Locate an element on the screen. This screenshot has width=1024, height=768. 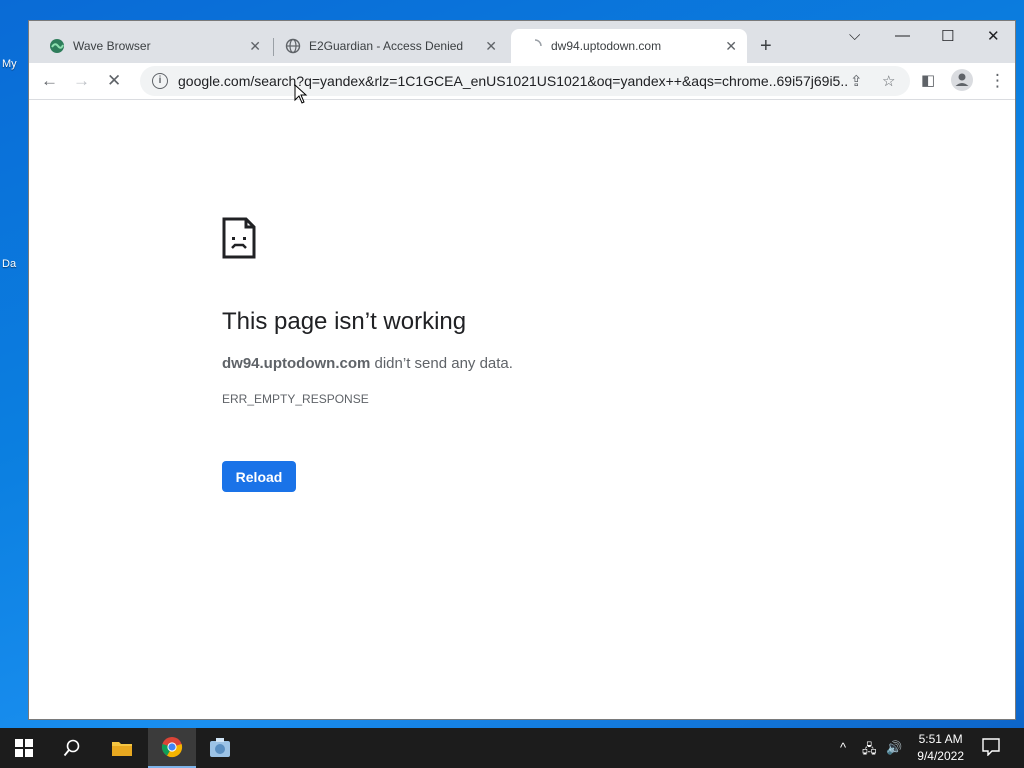
error-message: didn’t send any data. is located at coordinates (441, 363).